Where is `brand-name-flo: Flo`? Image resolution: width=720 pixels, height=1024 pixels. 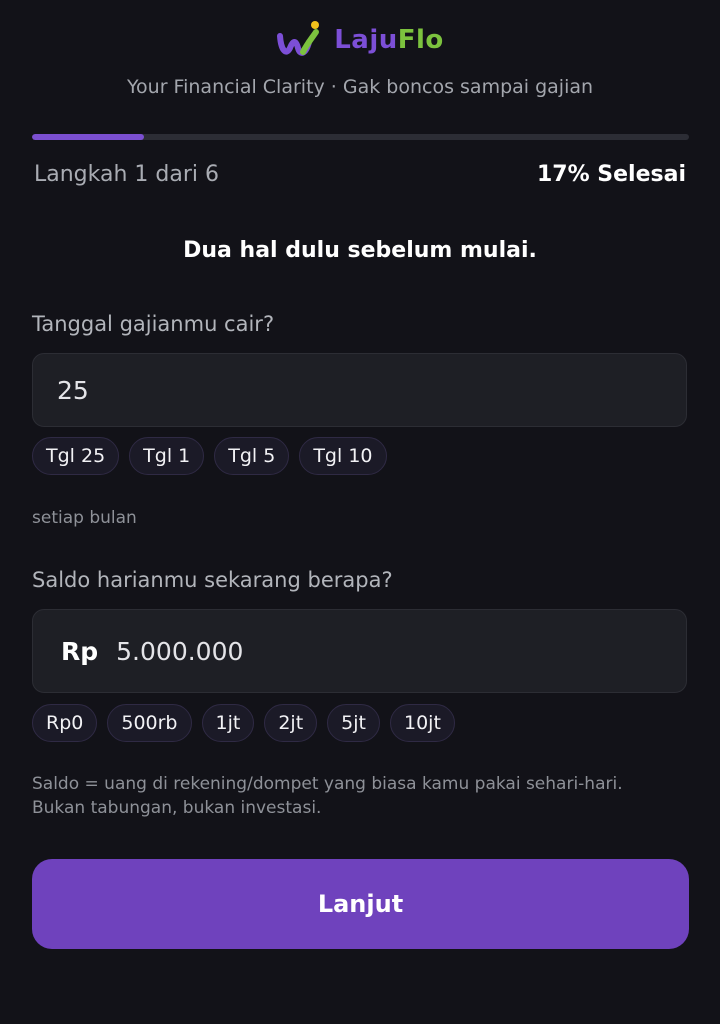 brand-name-flo: Flo is located at coordinates (420, 40).